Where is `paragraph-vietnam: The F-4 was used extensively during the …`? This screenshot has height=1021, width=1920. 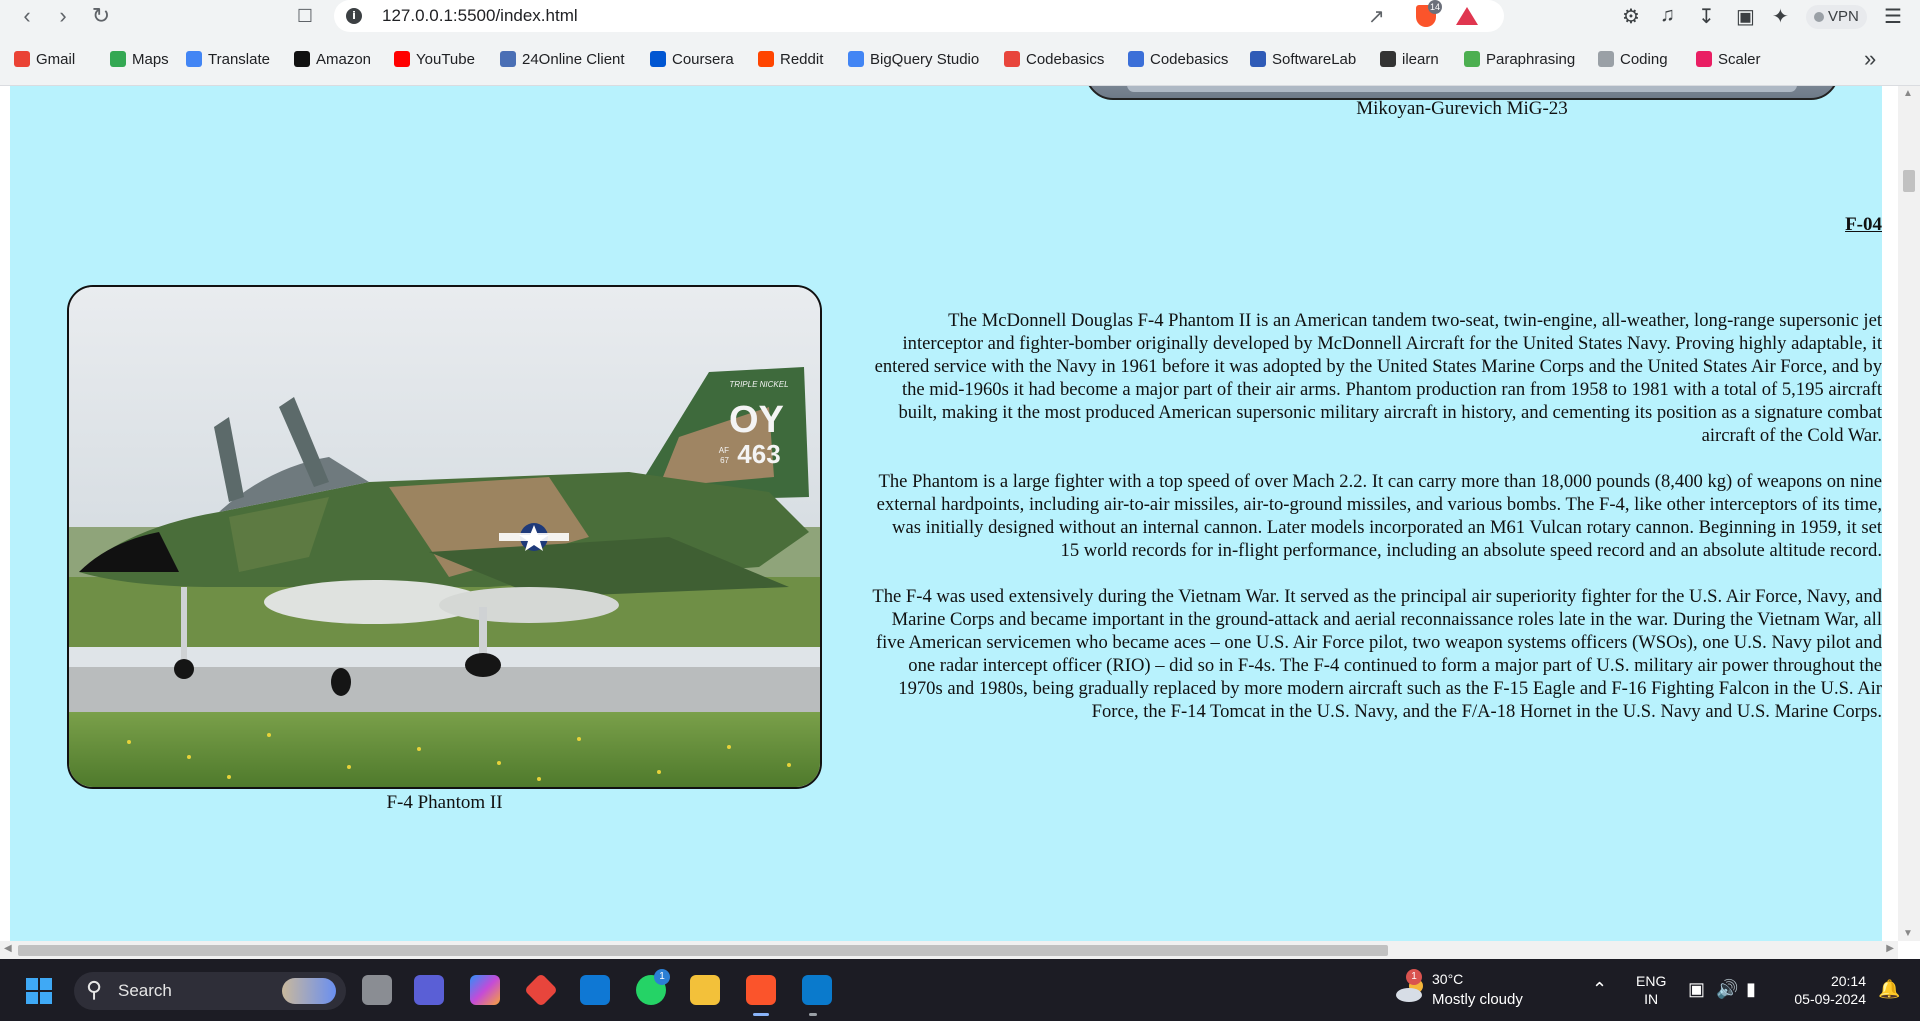
paragraph-vietnam: The F-4 was used extensively during the … is located at coordinates (1377, 654).